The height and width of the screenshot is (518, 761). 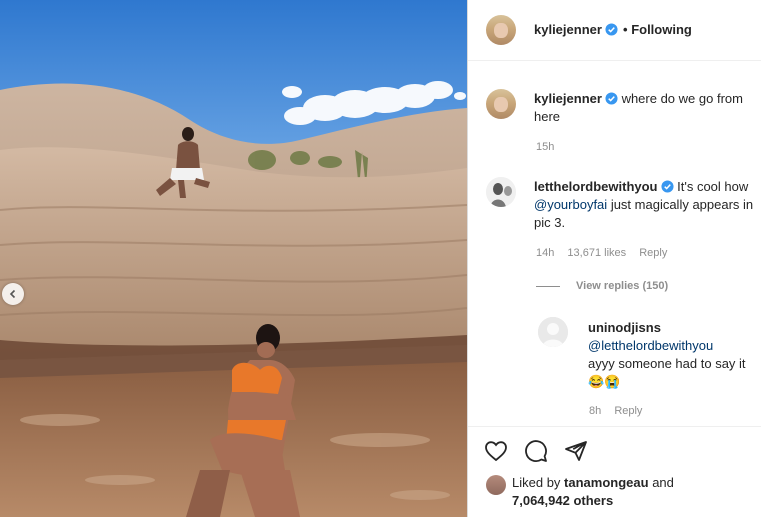 What do you see at coordinates (650, 345) in the screenshot?
I see `reply-mention: @letthelordbewithyou` at bounding box center [650, 345].